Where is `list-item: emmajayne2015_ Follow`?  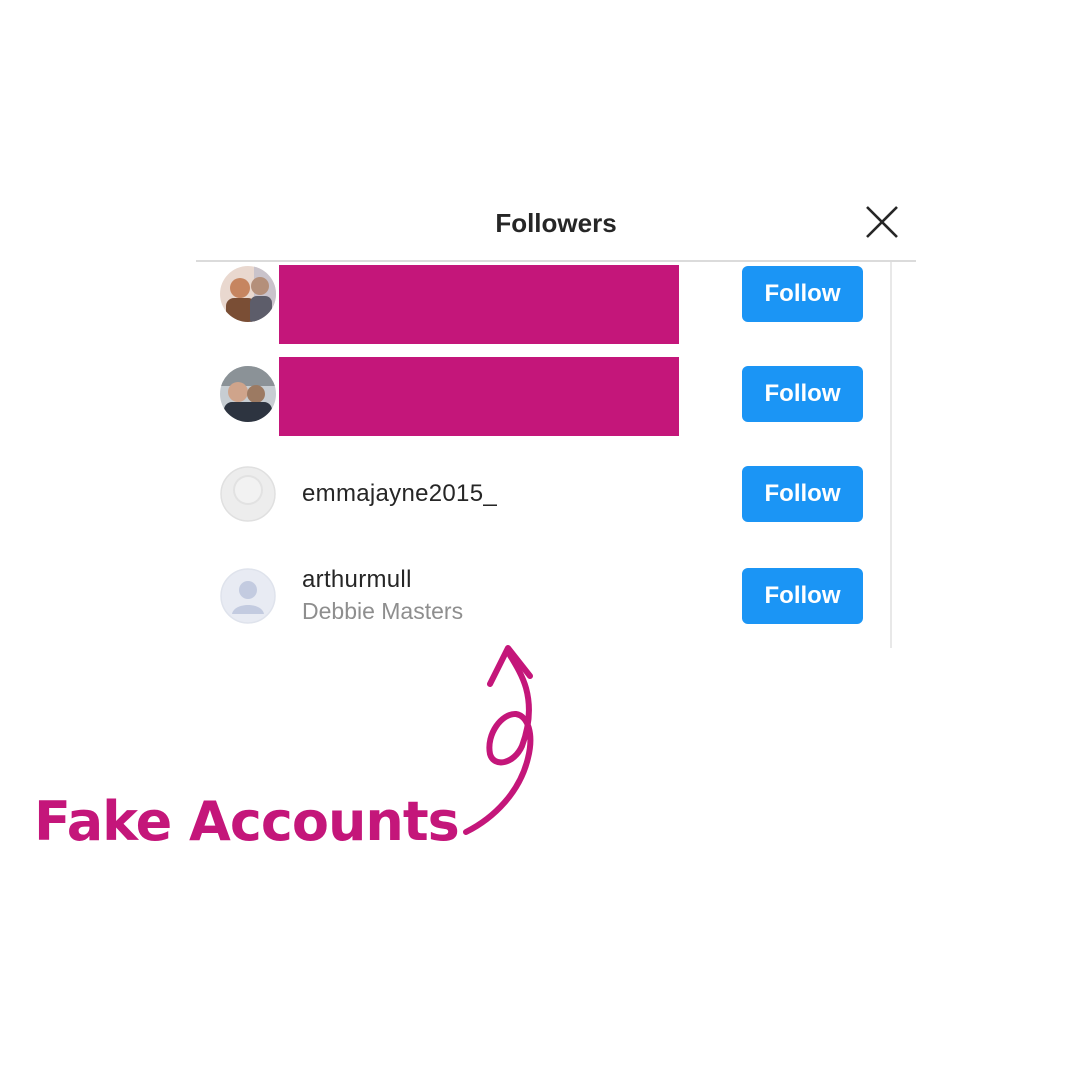 list-item: emmajayne2015_ Follow is located at coordinates (541, 497).